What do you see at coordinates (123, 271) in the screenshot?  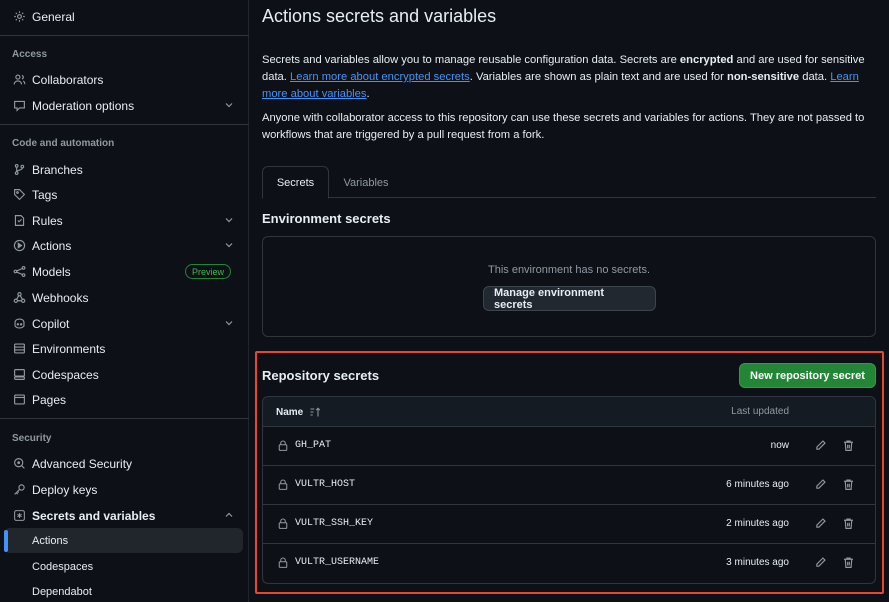 I see `sidebar-item-models: Models Preview` at bounding box center [123, 271].